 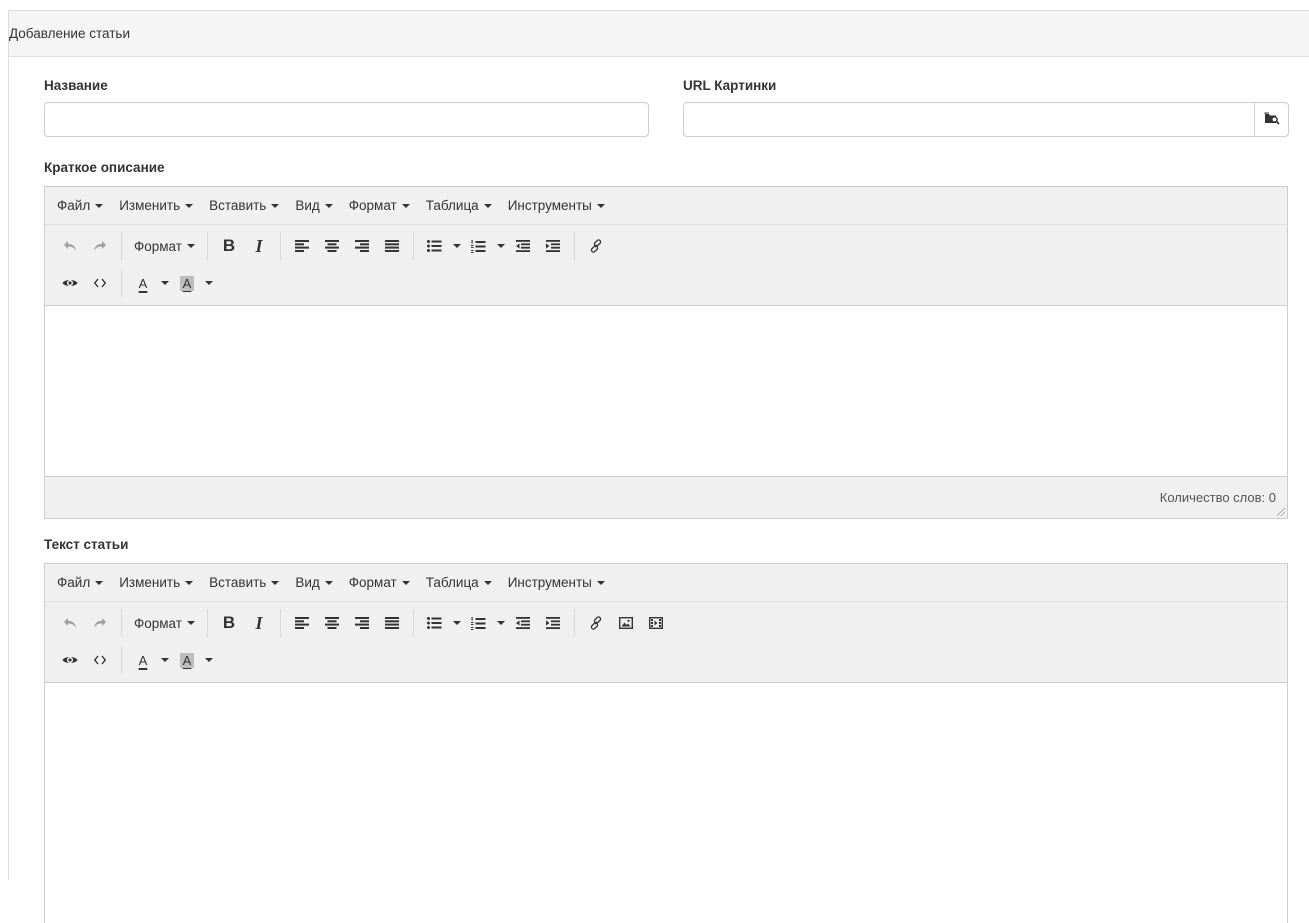 I want to click on title-input, so click(x=346, y=119).